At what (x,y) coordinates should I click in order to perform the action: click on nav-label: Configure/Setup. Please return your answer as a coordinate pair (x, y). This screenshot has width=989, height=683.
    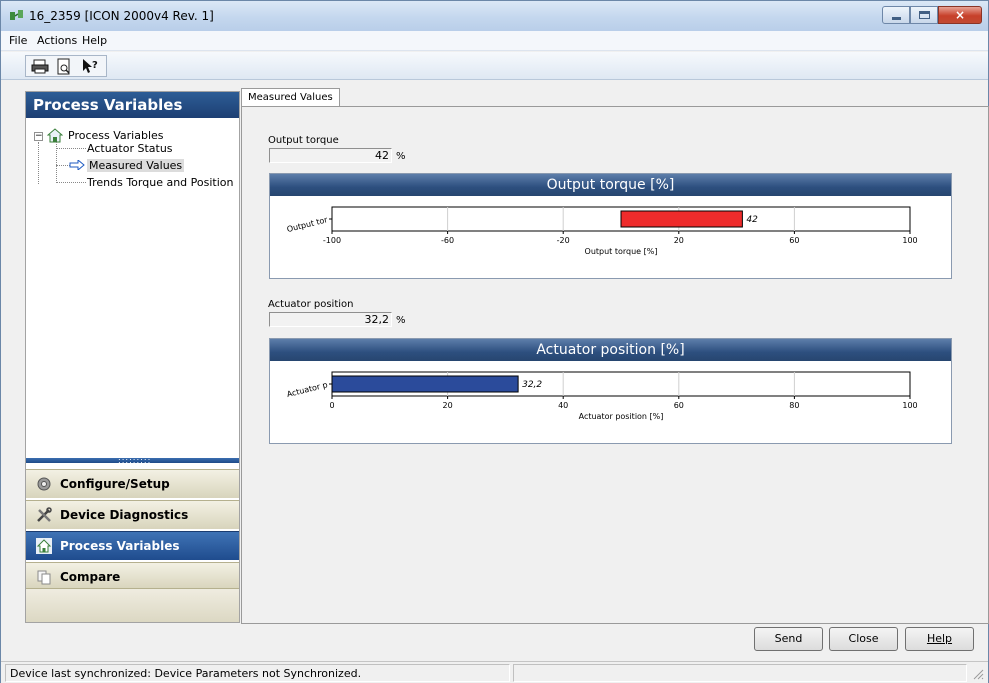
    Looking at the image, I should click on (115, 484).